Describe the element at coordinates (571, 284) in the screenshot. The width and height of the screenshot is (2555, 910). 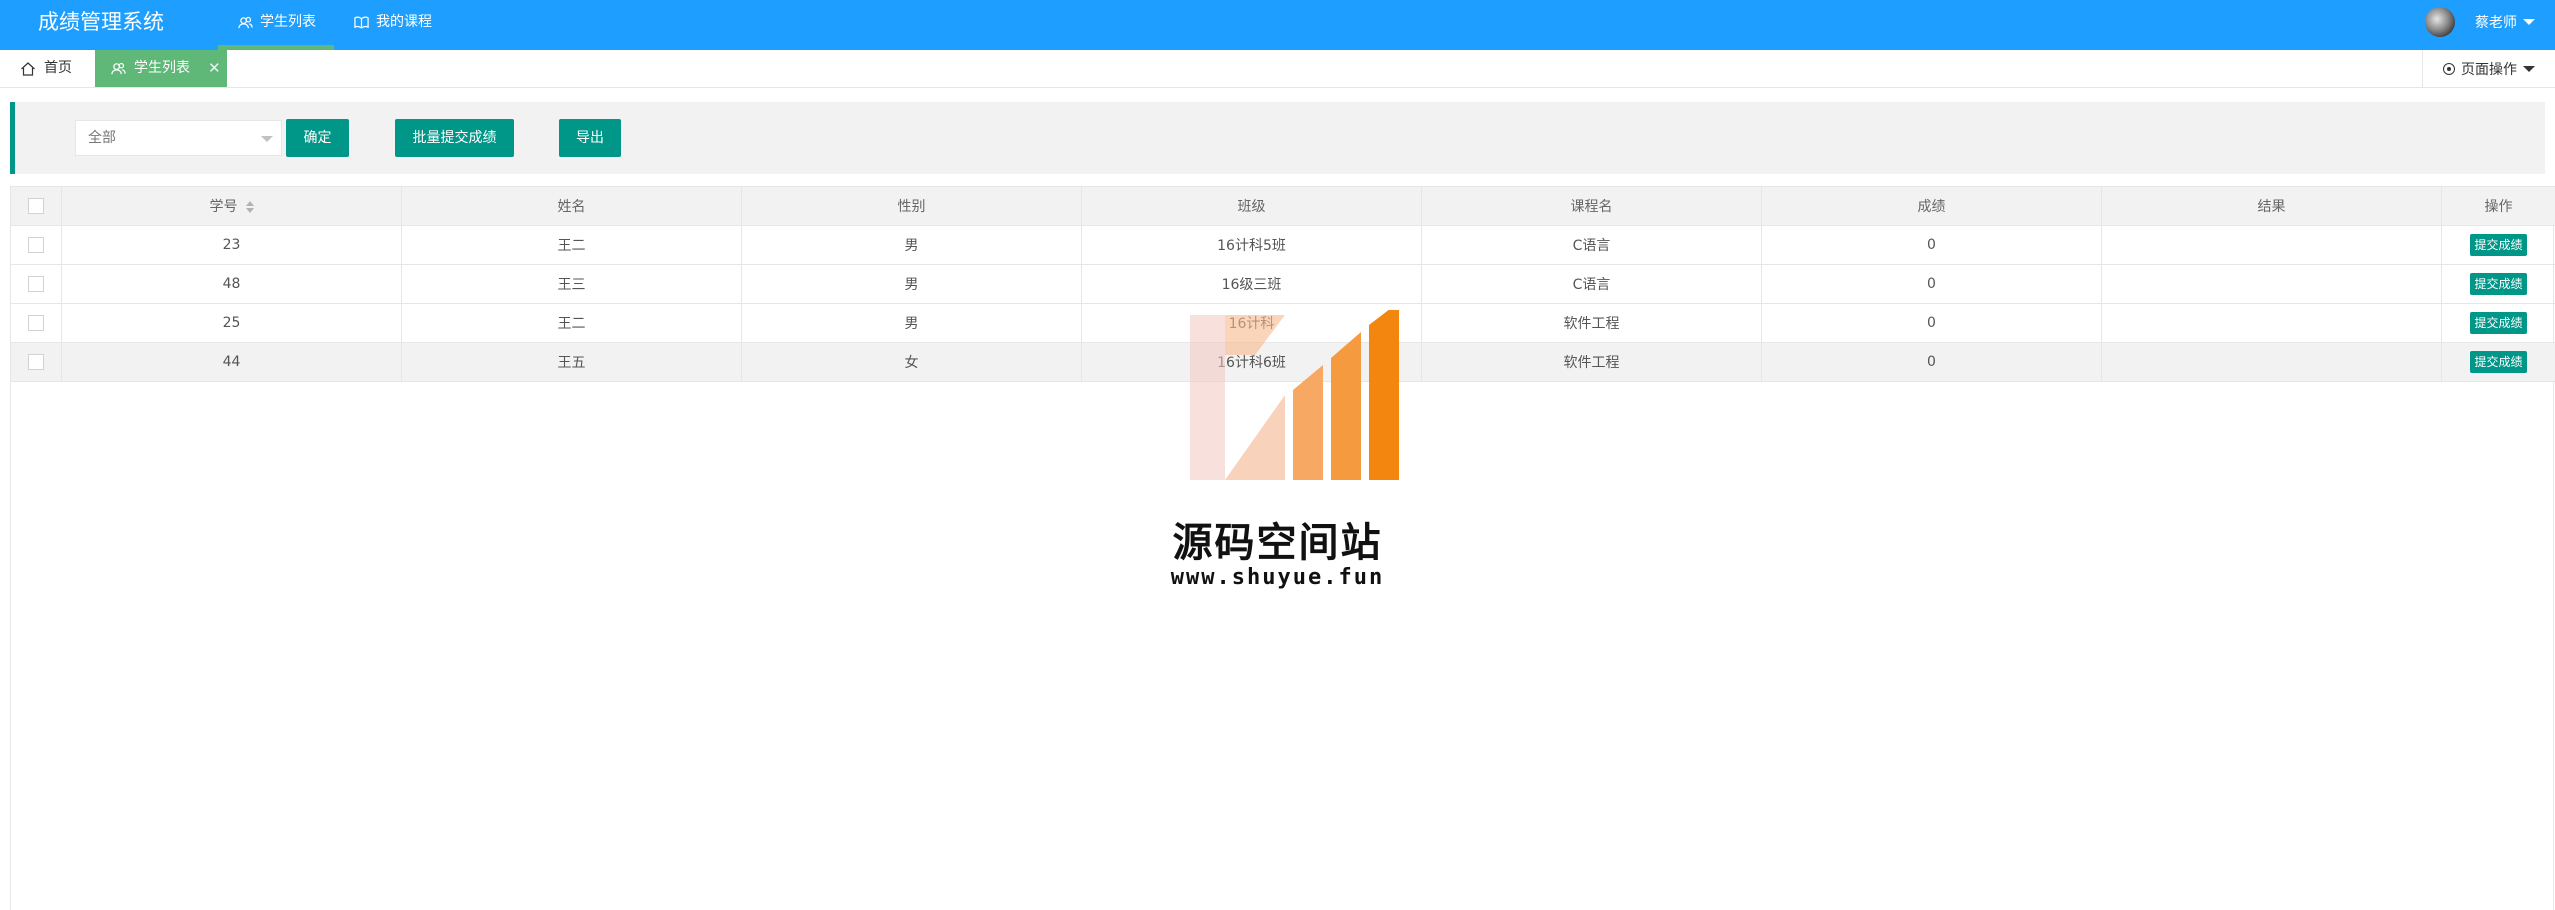
I see `cell-name: 王三` at that location.